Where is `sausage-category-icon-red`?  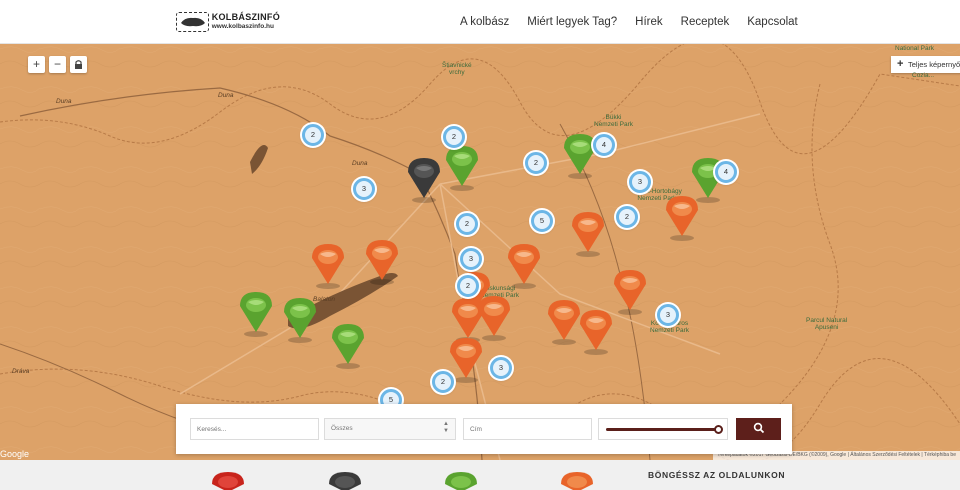 sausage-category-icon-red is located at coordinates (228, 479).